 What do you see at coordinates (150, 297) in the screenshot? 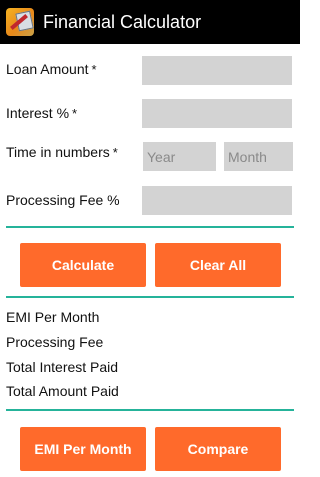
I see `buttons-divider` at bounding box center [150, 297].